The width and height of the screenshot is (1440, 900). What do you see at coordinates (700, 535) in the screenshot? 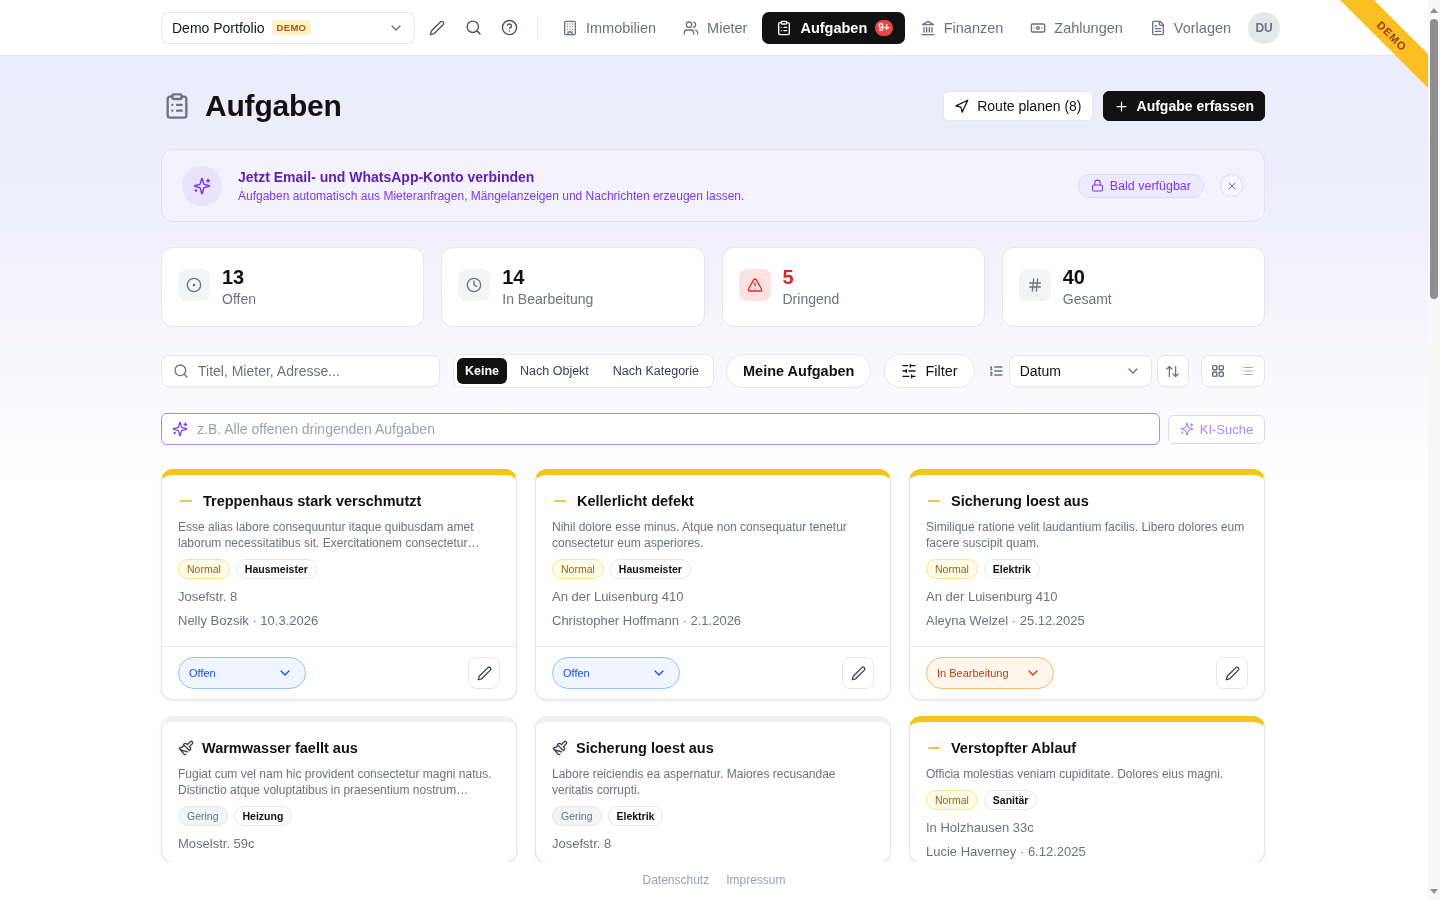
I see `task-description: Nihil dolore esse minus. Atque non consequatur tenetur consectetur eum asperiores.` at bounding box center [700, 535].